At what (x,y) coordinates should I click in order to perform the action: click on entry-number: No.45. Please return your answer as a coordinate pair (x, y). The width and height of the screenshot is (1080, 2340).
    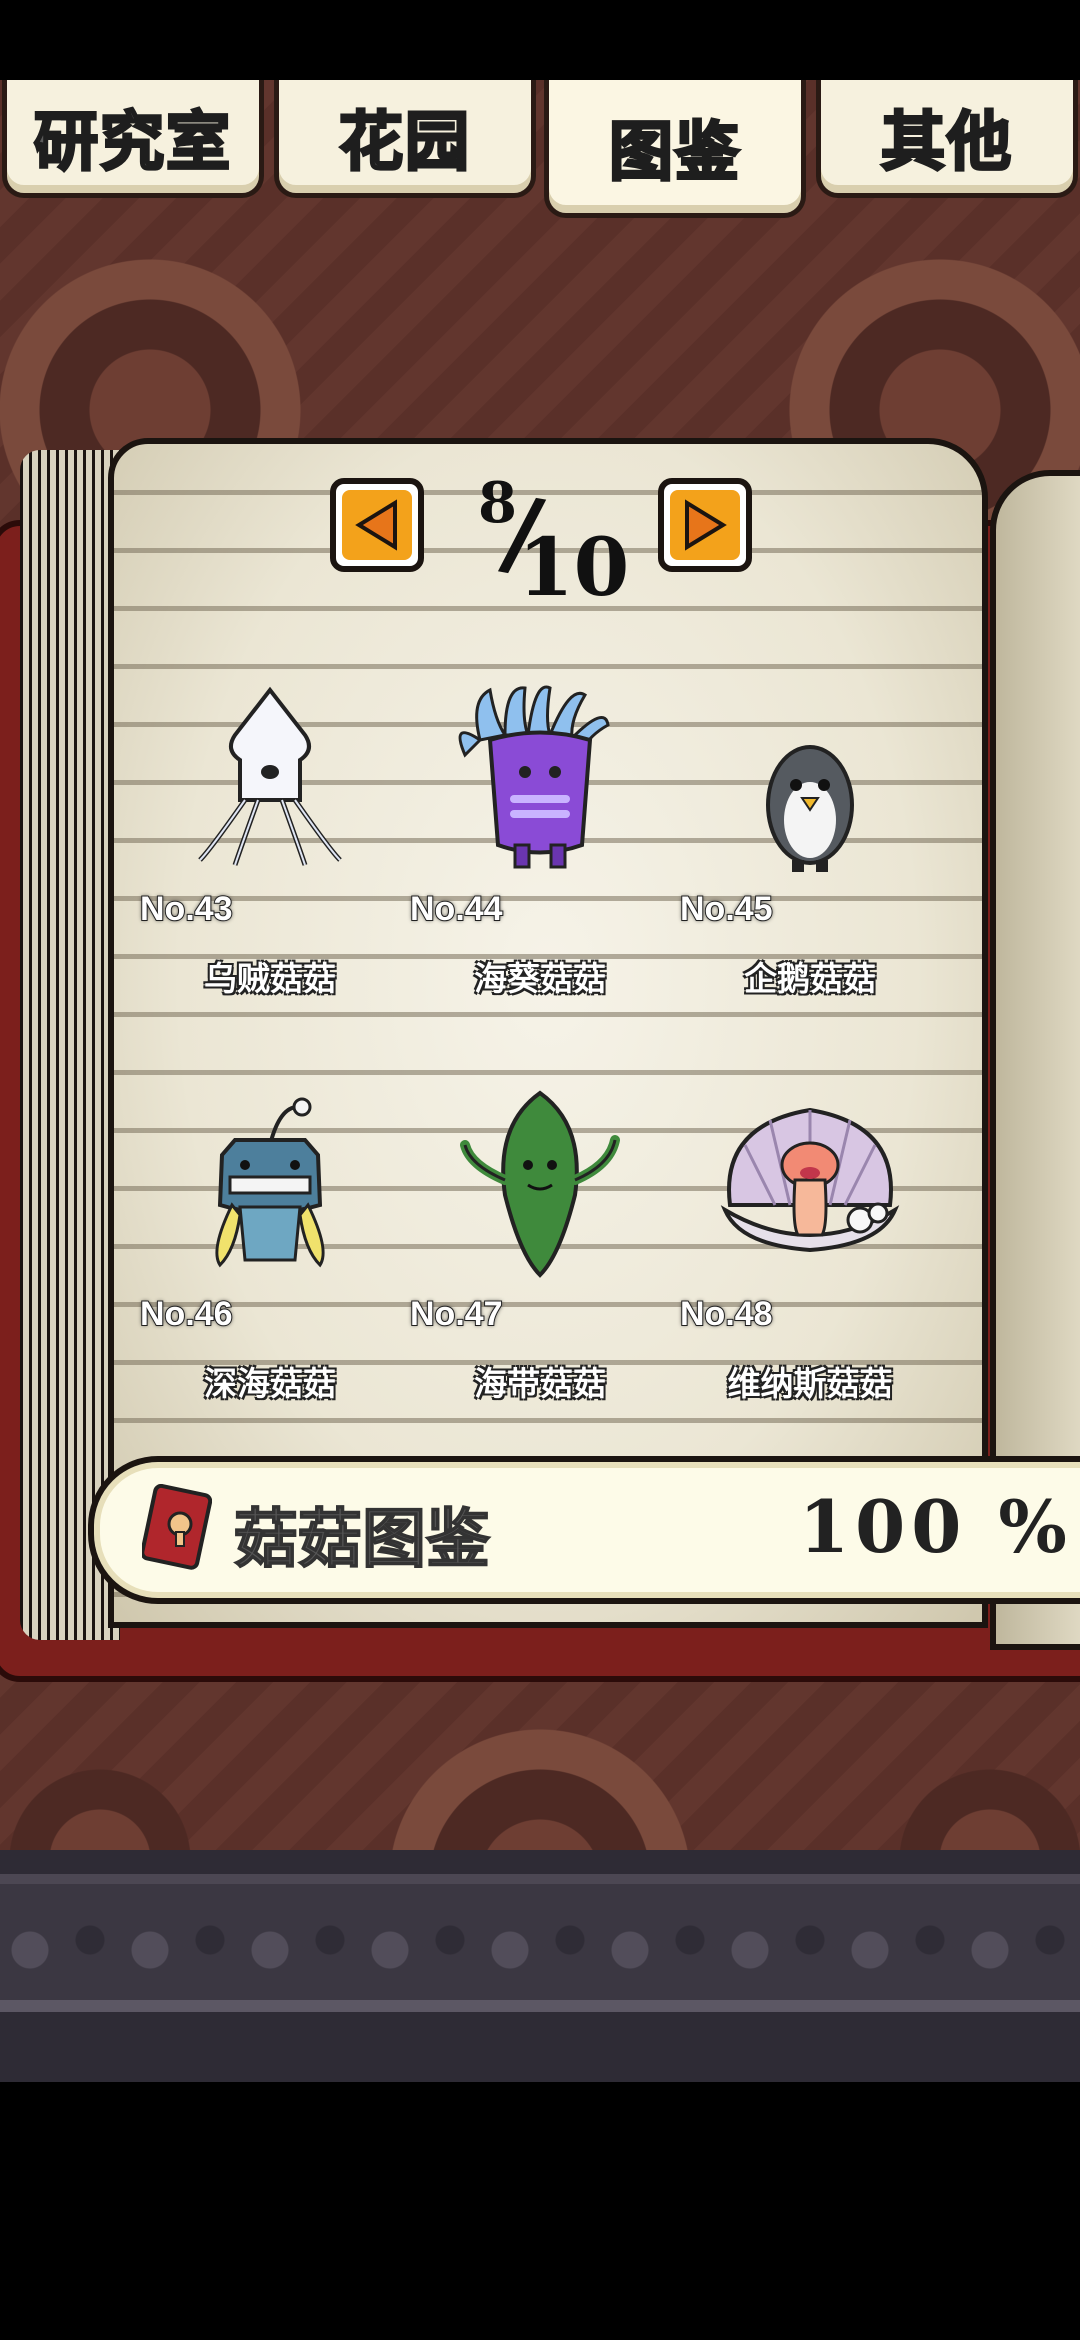
    Looking at the image, I should click on (726, 909).